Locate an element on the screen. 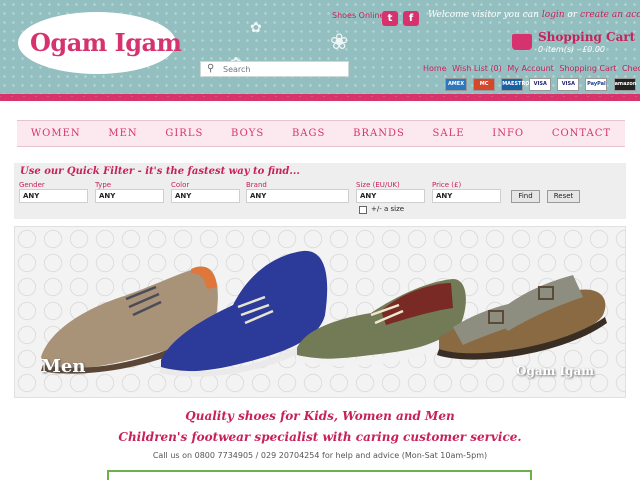  nav-contact: CONTACT is located at coordinates (581, 133).